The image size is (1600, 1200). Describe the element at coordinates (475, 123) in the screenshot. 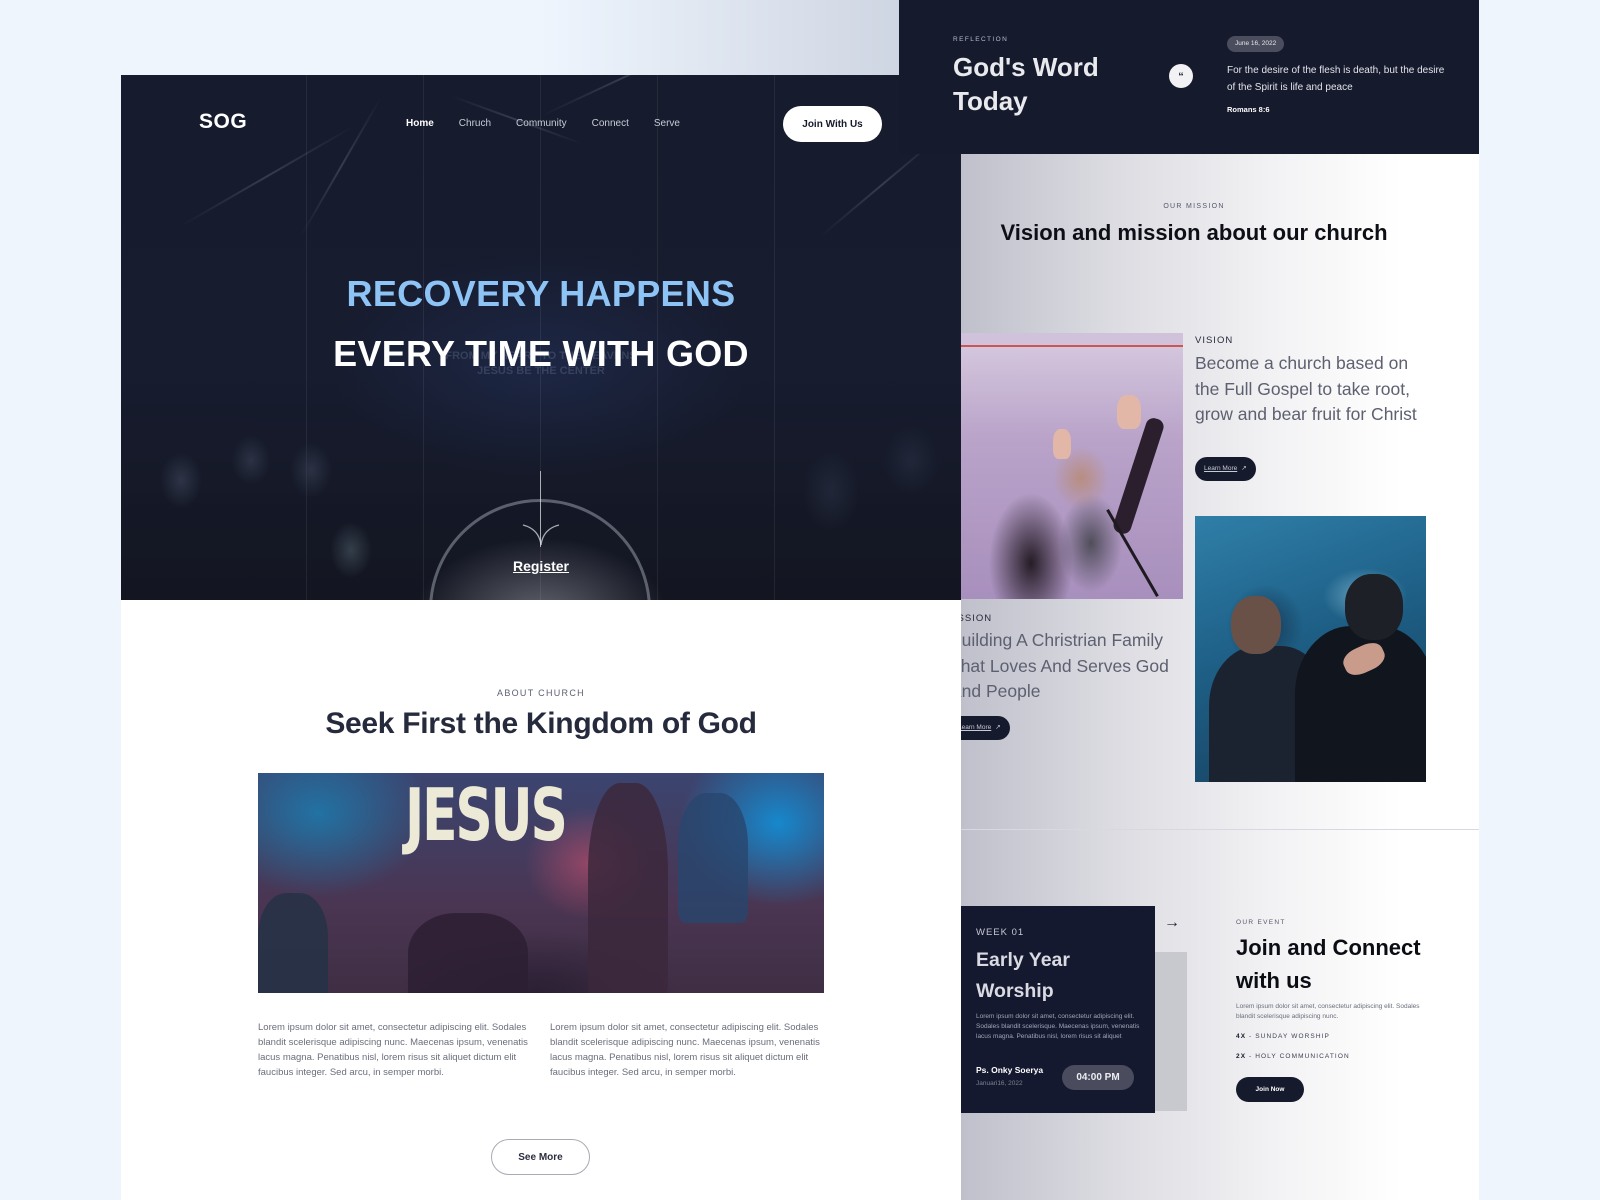

I see `nav-link-church: Chruch` at that location.